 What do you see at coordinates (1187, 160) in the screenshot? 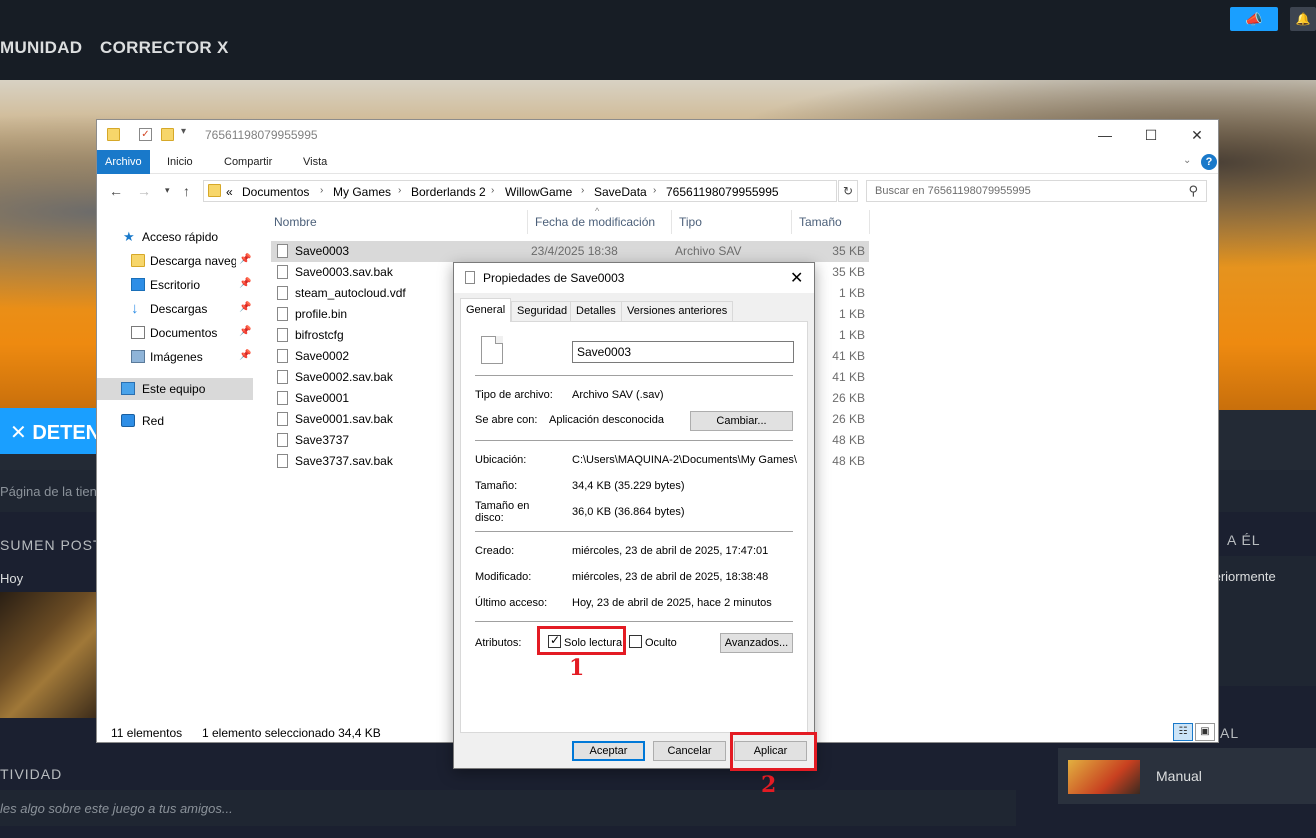
I see `expand-ribbon-icon: ⌄` at bounding box center [1187, 160].